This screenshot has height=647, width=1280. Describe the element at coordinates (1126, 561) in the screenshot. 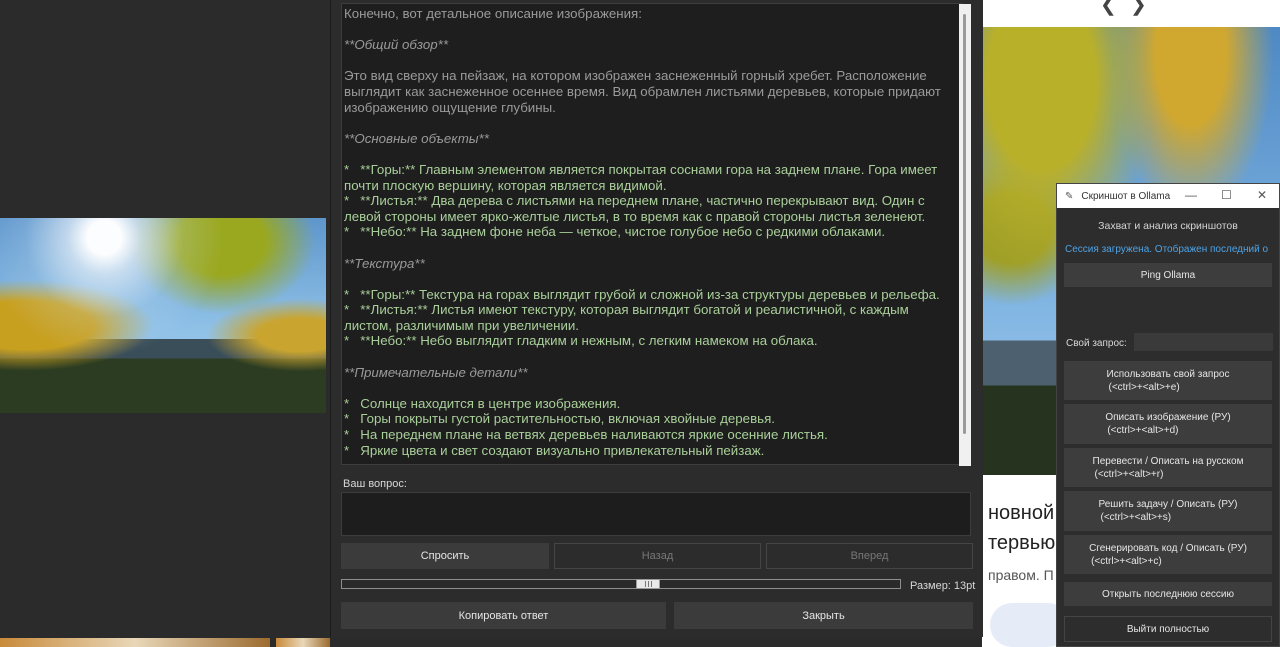

I see `button-shortcut: (<ctrl>+<alt>+c)` at that location.